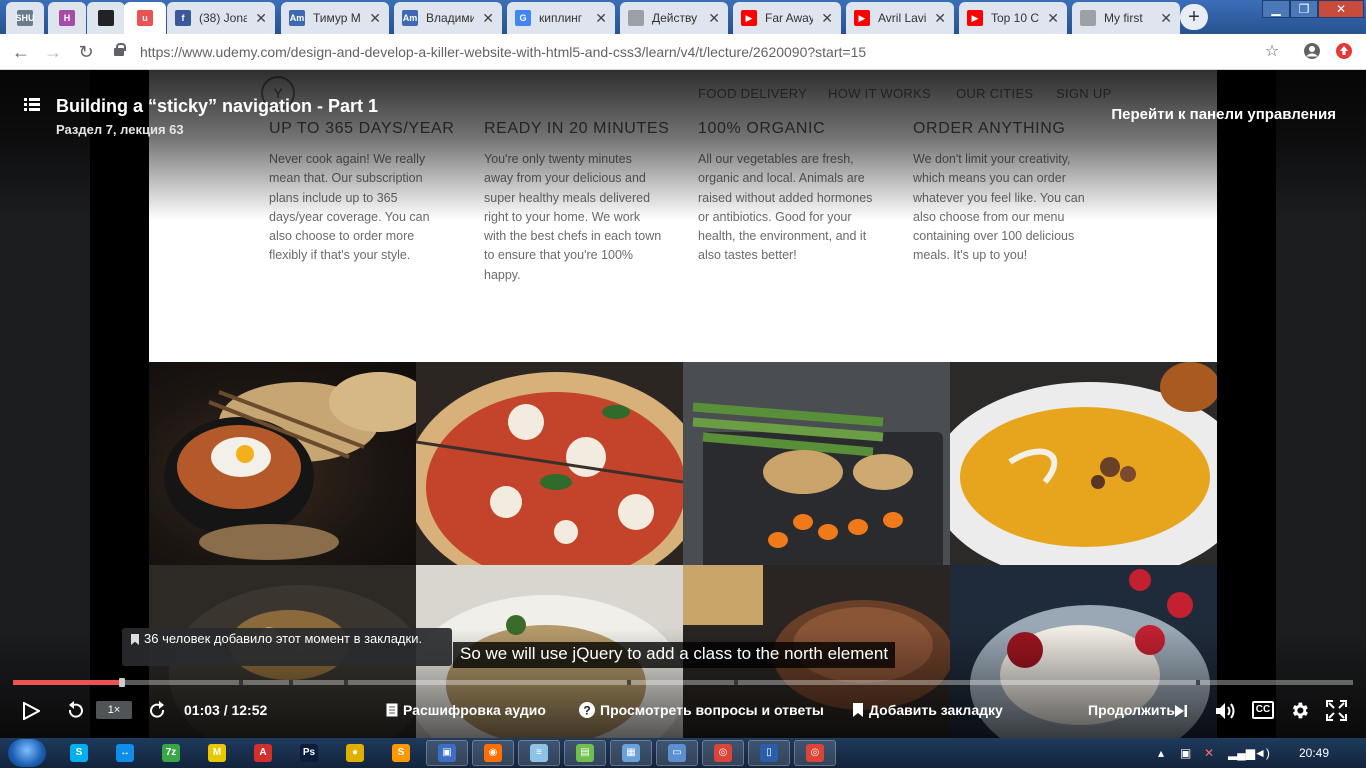  I want to click on browser-tab: SHU, so click(25, 18).